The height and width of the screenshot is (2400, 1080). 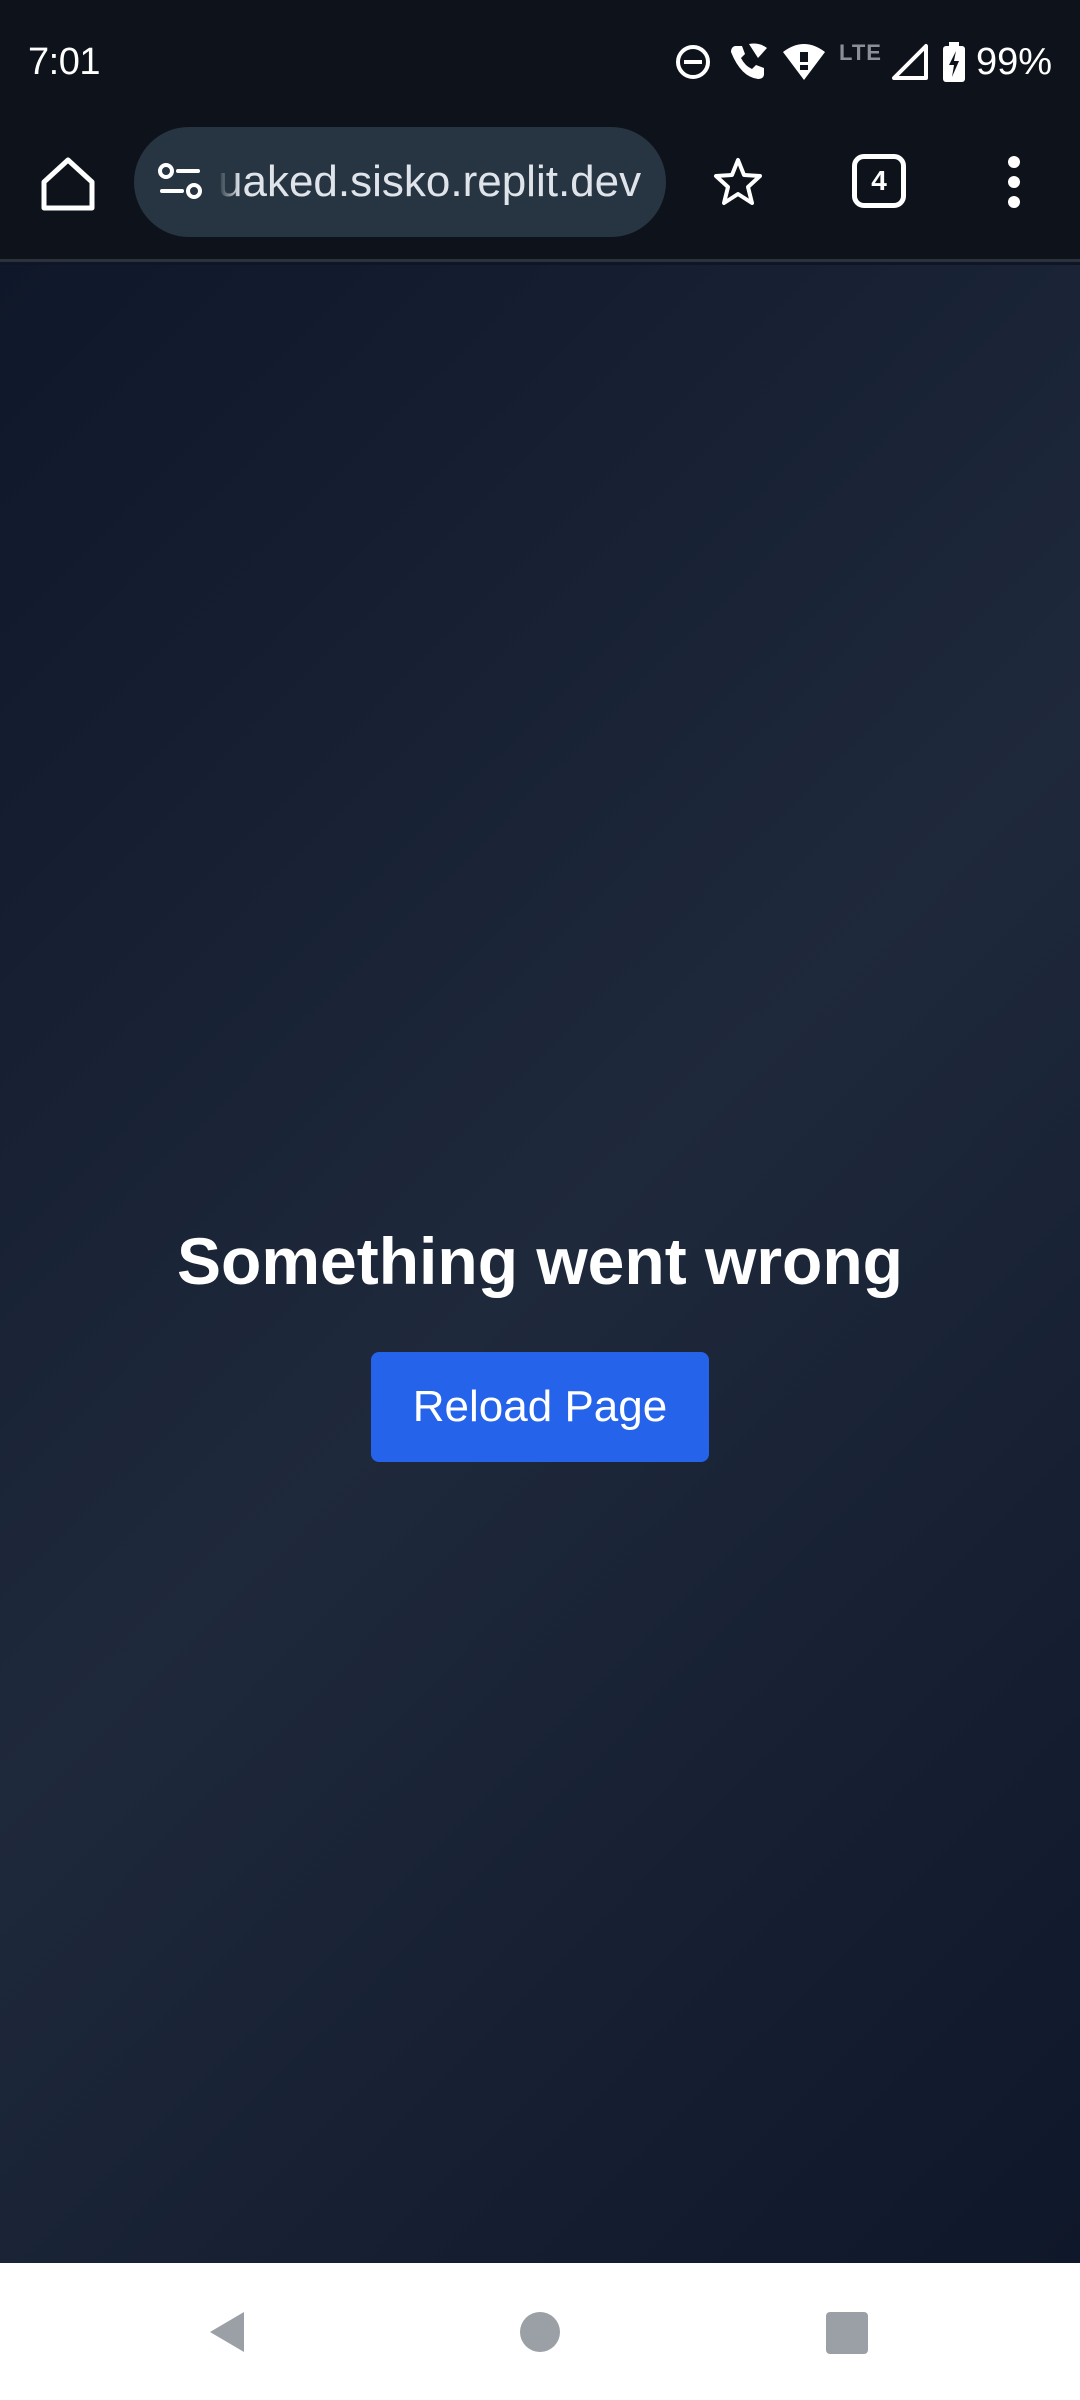 What do you see at coordinates (747, 62) in the screenshot?
I see `wifi-calling-icon` at bounding box center [747, 62].